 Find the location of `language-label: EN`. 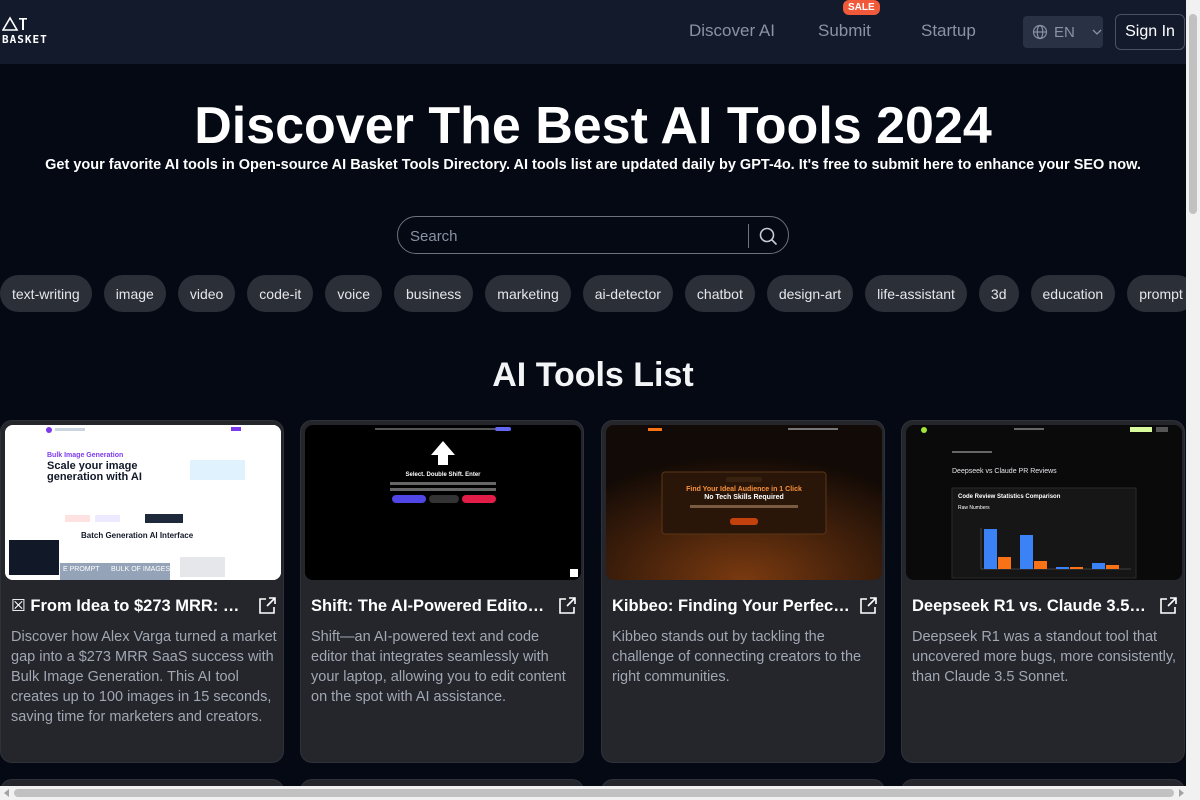

language-label: EN is located at coordinates (1064, 32).